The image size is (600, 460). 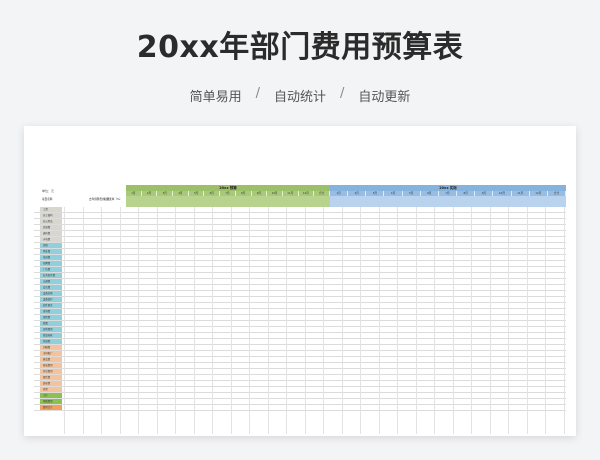 I want to click on row-label: 水电费, so click(x=47, y=239).